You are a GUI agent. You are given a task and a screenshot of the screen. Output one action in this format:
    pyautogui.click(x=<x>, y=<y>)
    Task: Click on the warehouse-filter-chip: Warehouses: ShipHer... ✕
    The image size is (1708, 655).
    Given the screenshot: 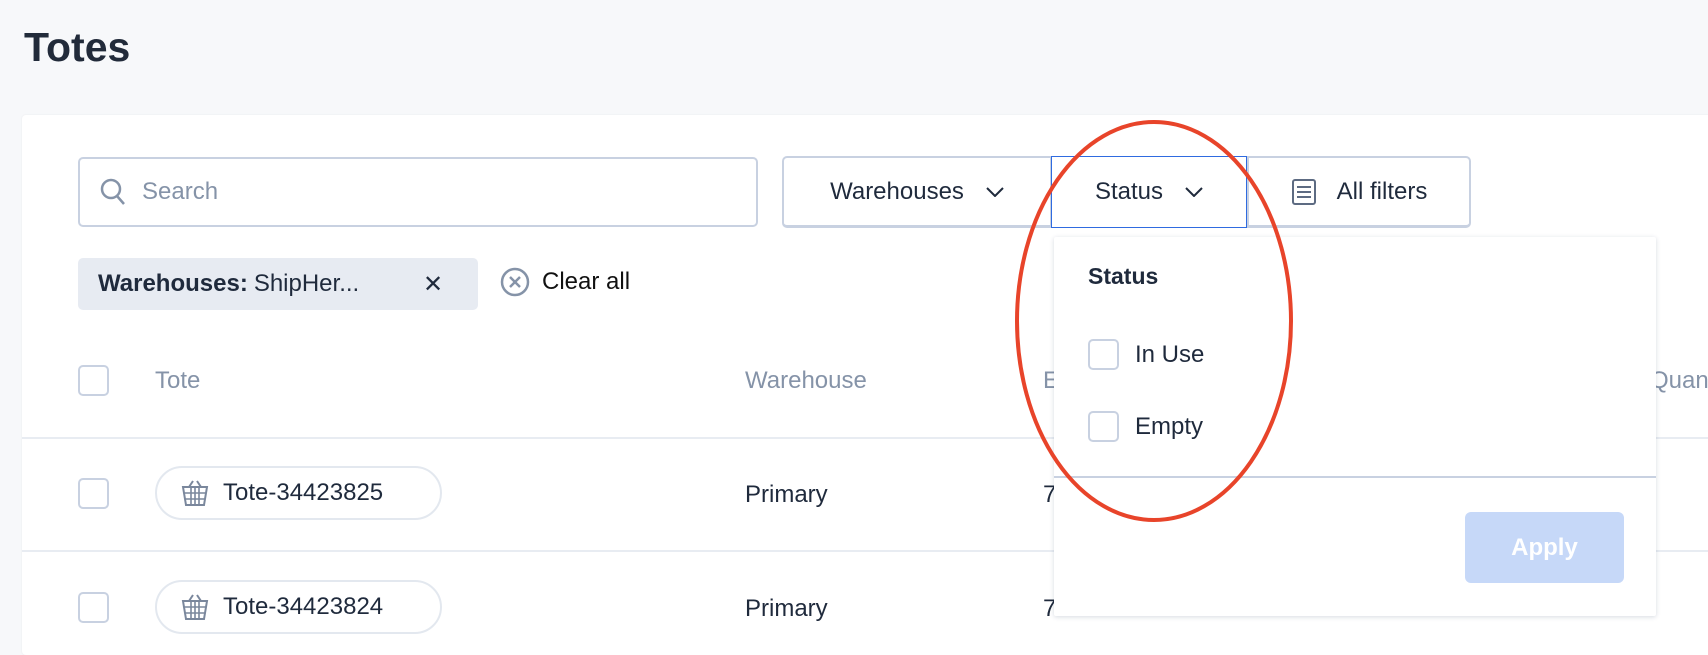 What is the action you would take?
    pyautogui.click(x=278, y=284)
    